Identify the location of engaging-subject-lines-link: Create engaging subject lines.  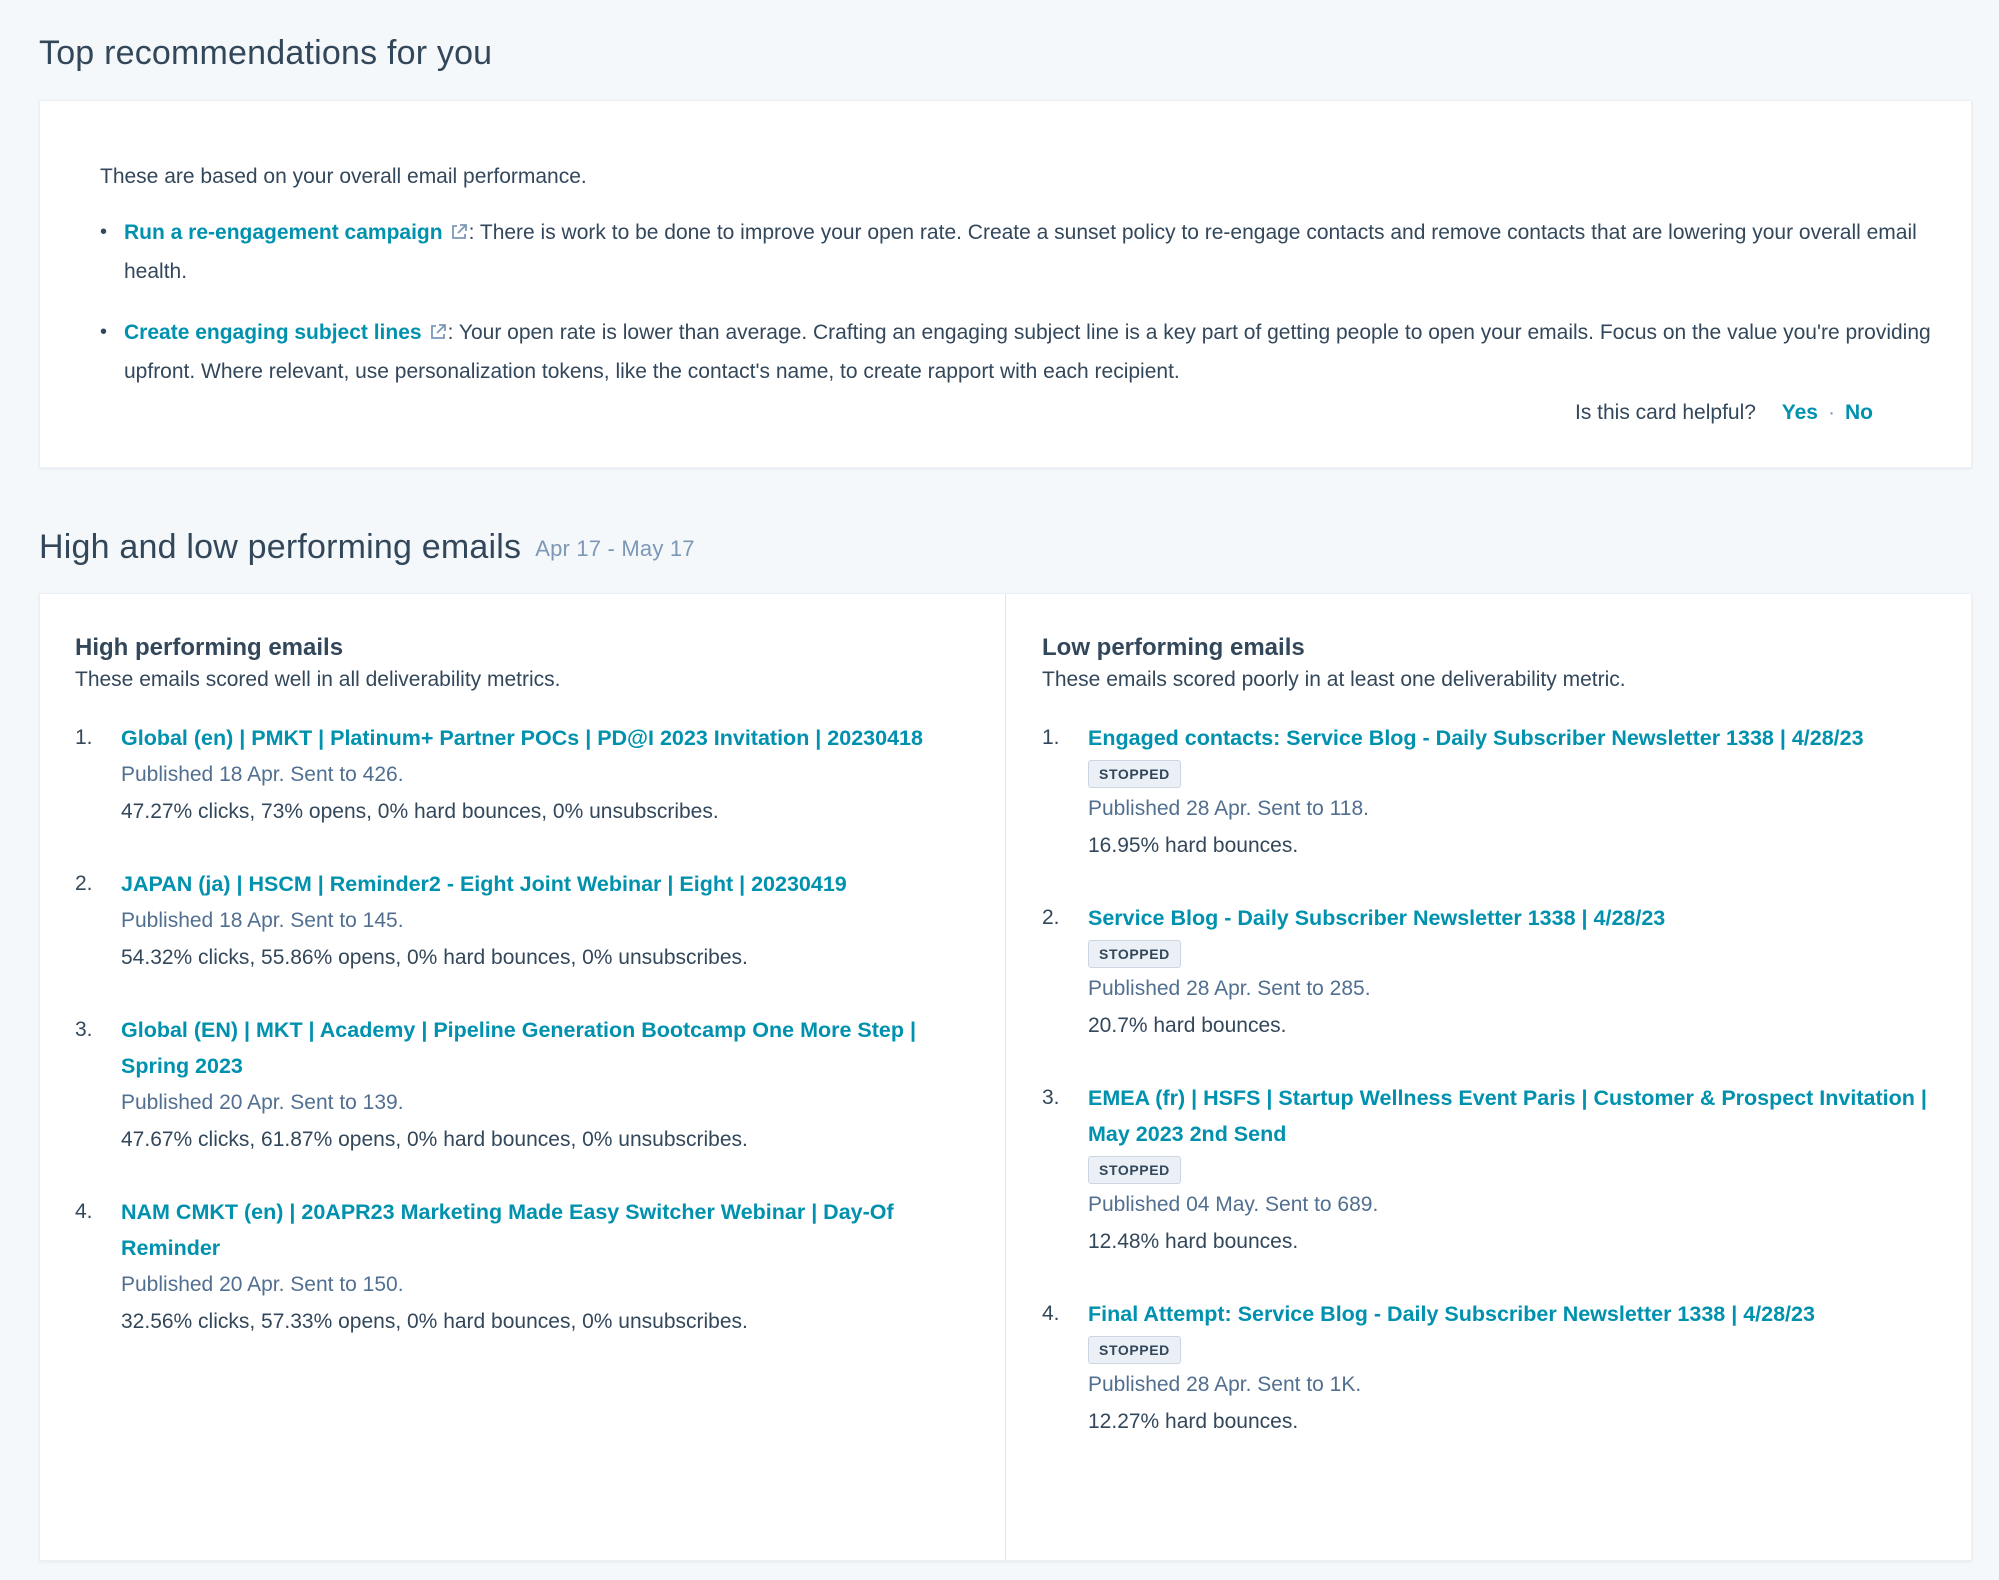
(286, 332).